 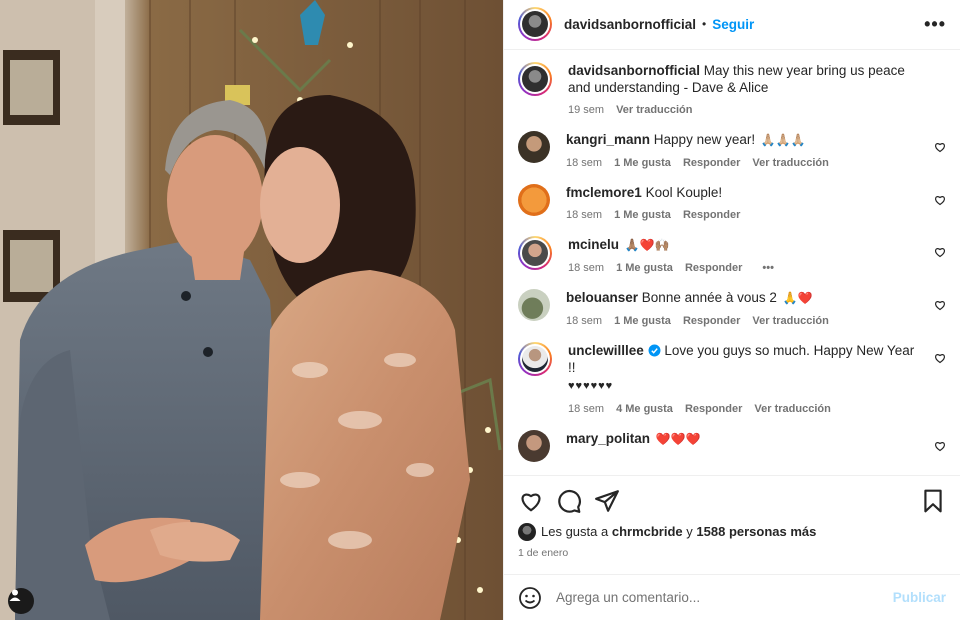 I want to click on comment-text: Happy new year!, so click(x=704, y=139).